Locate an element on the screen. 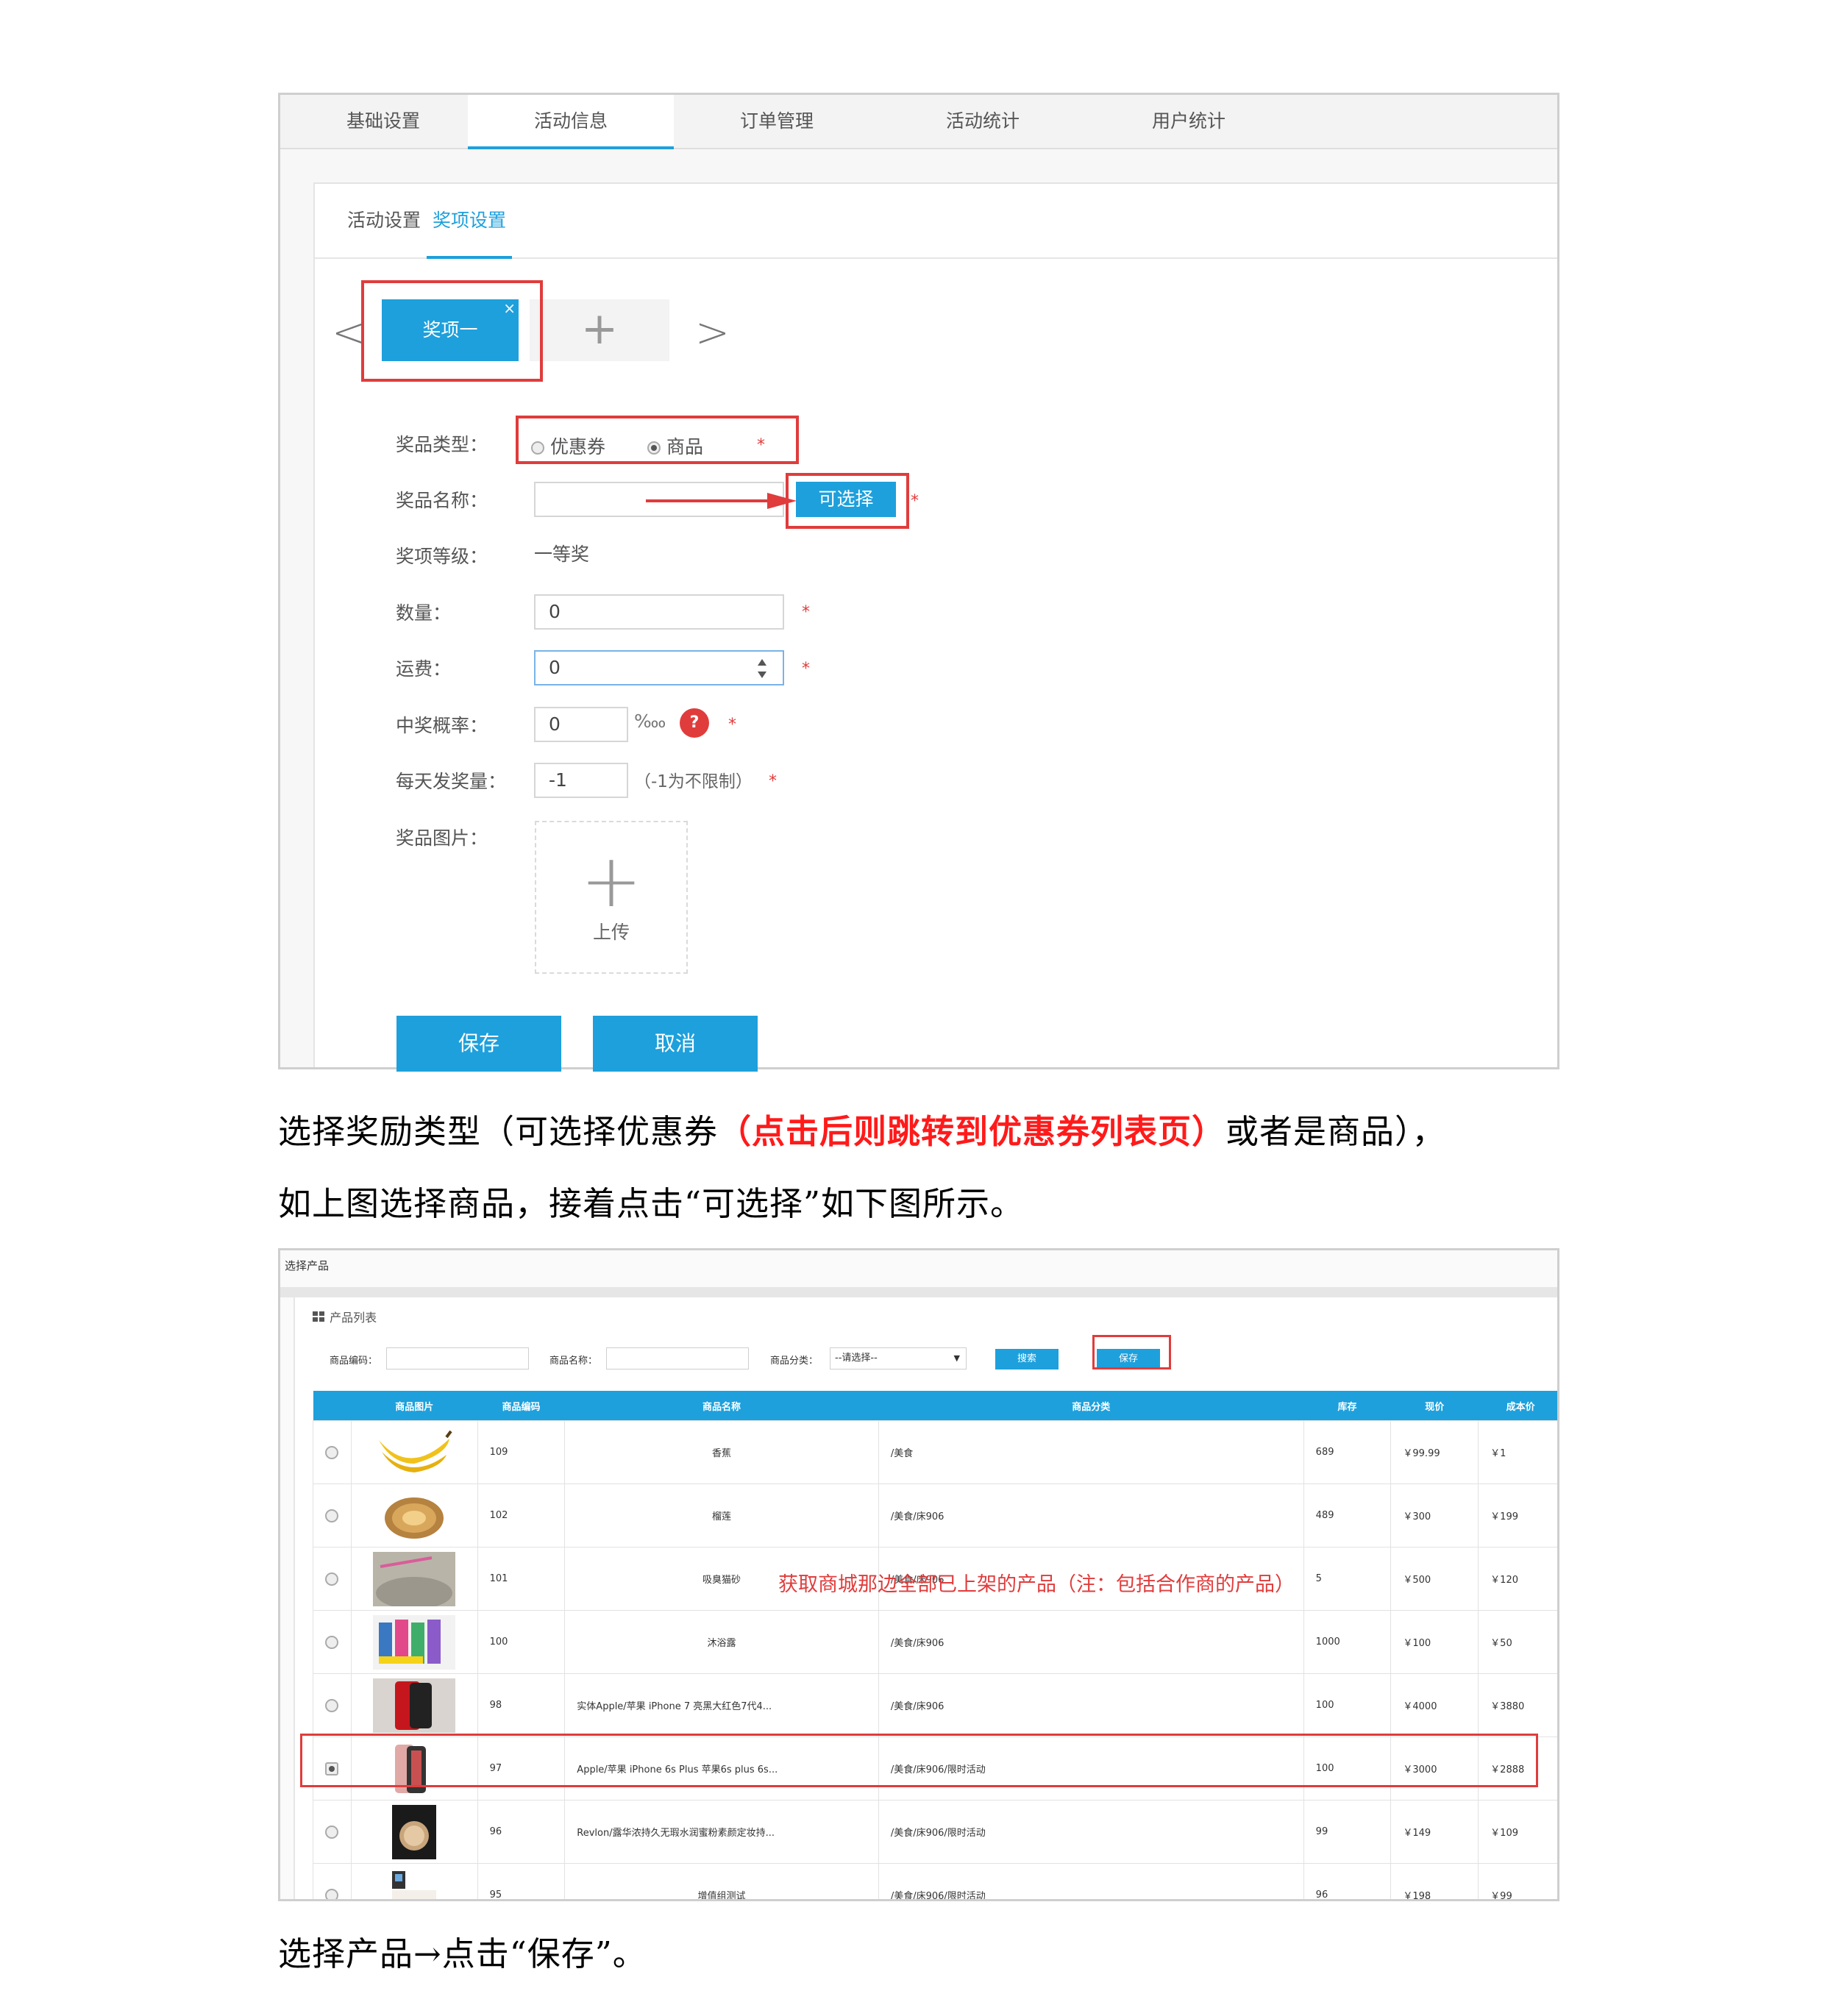  code-input is located at coordinates (458, 1358).